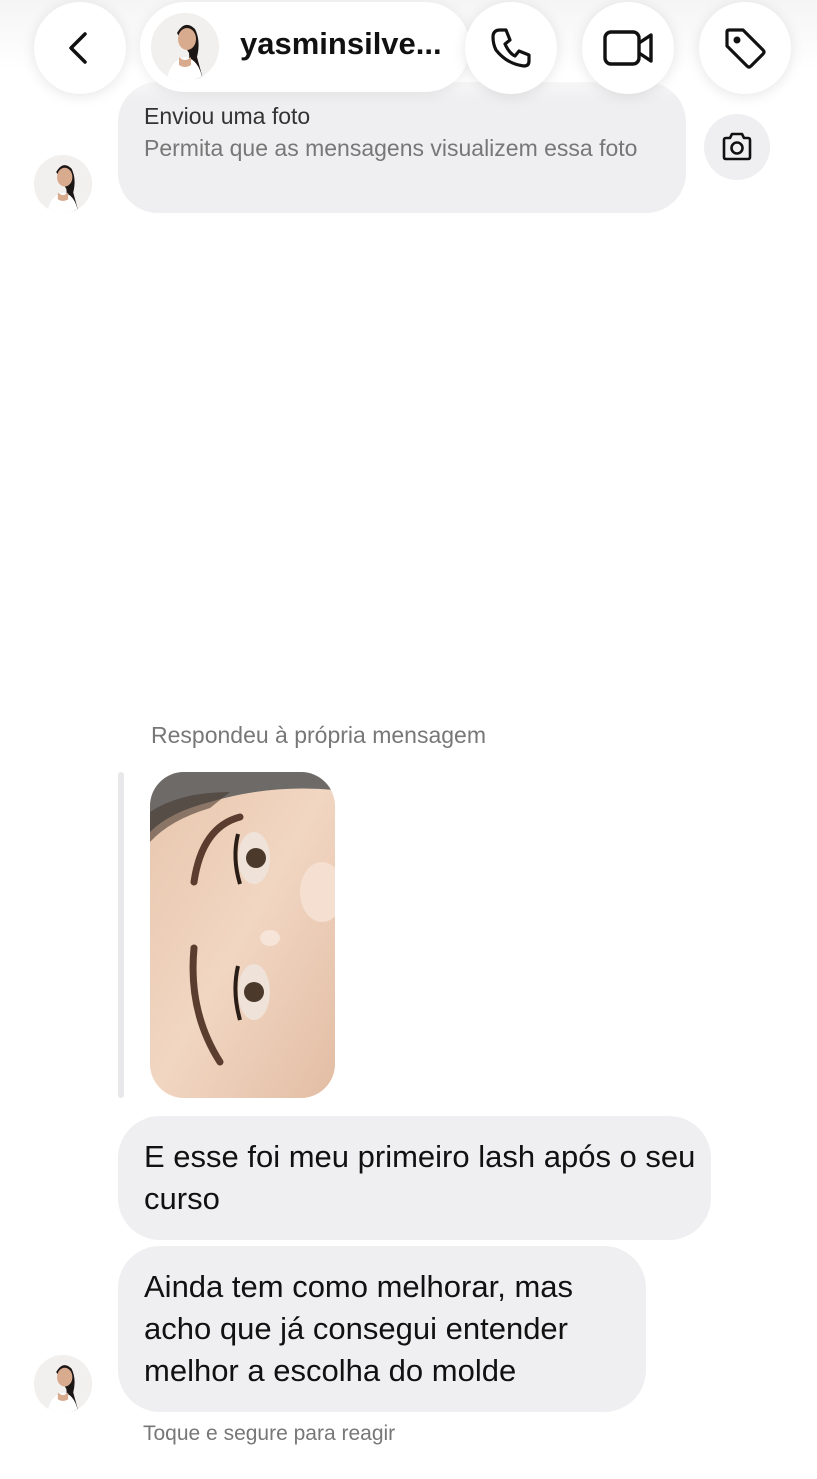 This screenshot has width=817, height=1479. What do you see at coordinates (227, 116) in the screenshot?
I see `photo-card-title: Enviou uma foto` at bounding box center [227, 116].